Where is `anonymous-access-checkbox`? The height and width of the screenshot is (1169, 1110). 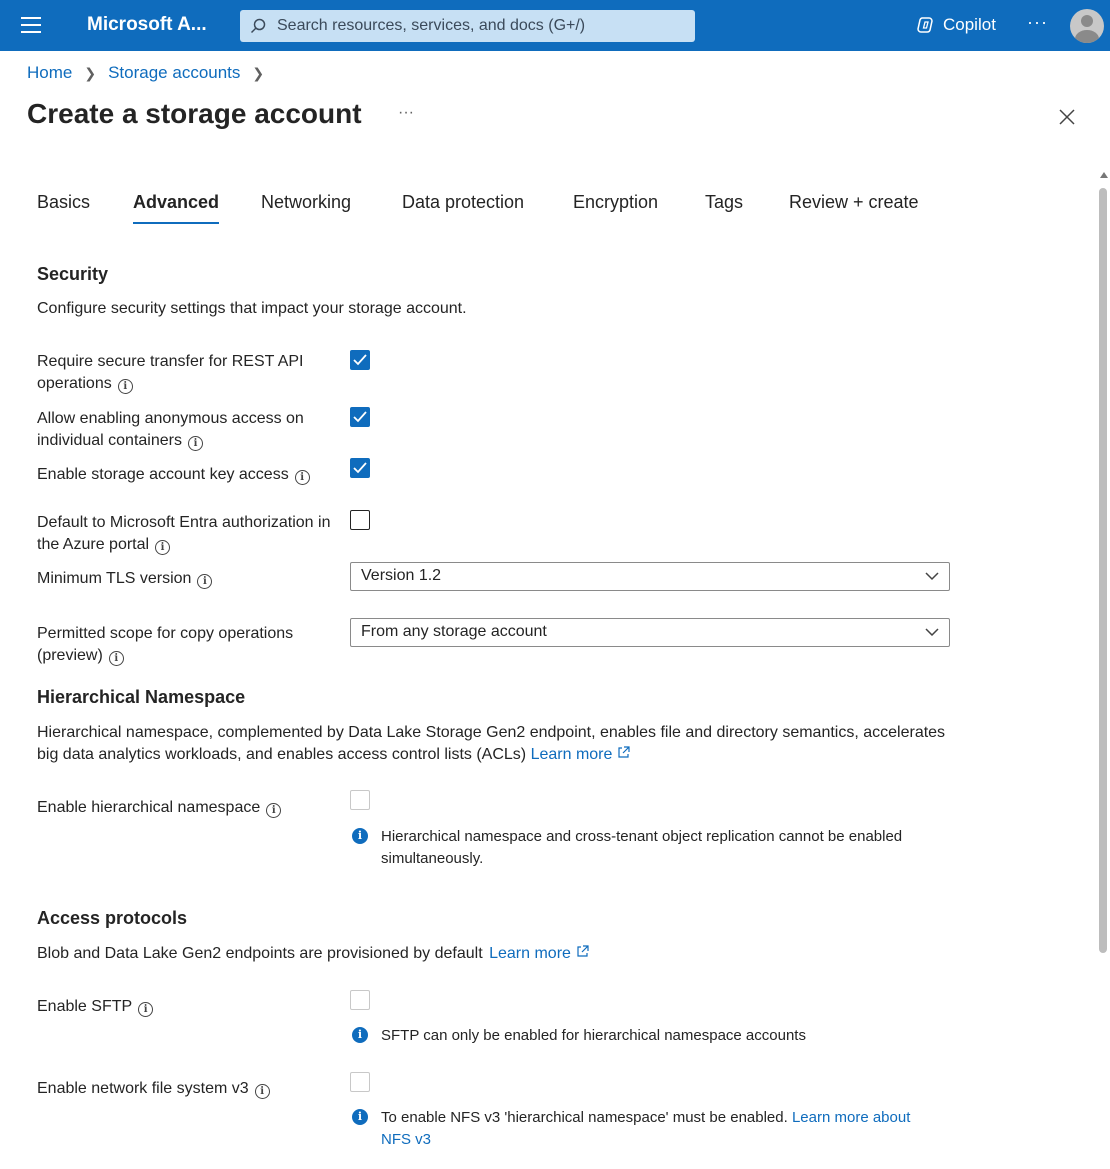
anonymous-access-checkbox is located at coordinates (360, 417).